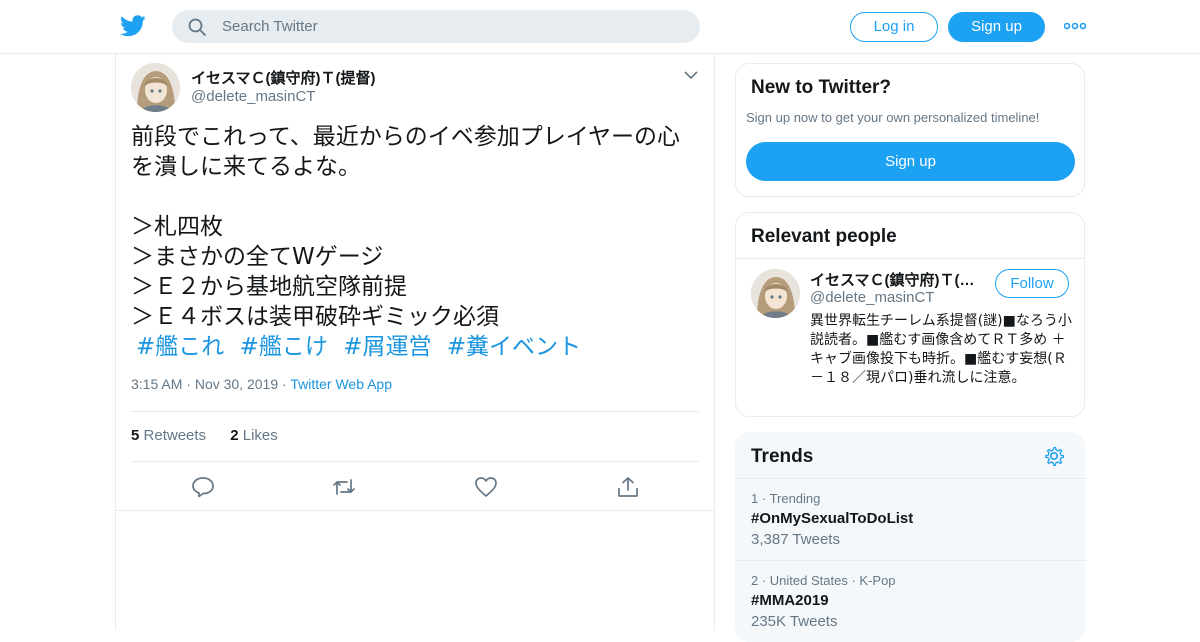  Describe the element at coordinates (832, 518) in the screenshot. I see `trend-hashtag: #OnMySexualToDoList` at that location.